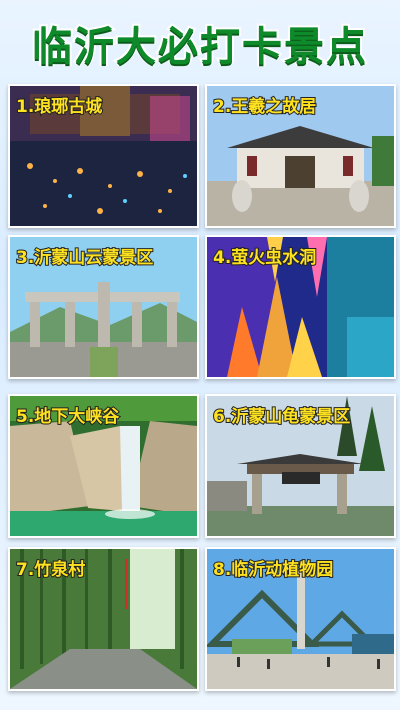  What do you see at coordinates (59, 107) in the screenshot?
I see `spot-label: 1.琅琊古城` at bounding box center [59, 107].